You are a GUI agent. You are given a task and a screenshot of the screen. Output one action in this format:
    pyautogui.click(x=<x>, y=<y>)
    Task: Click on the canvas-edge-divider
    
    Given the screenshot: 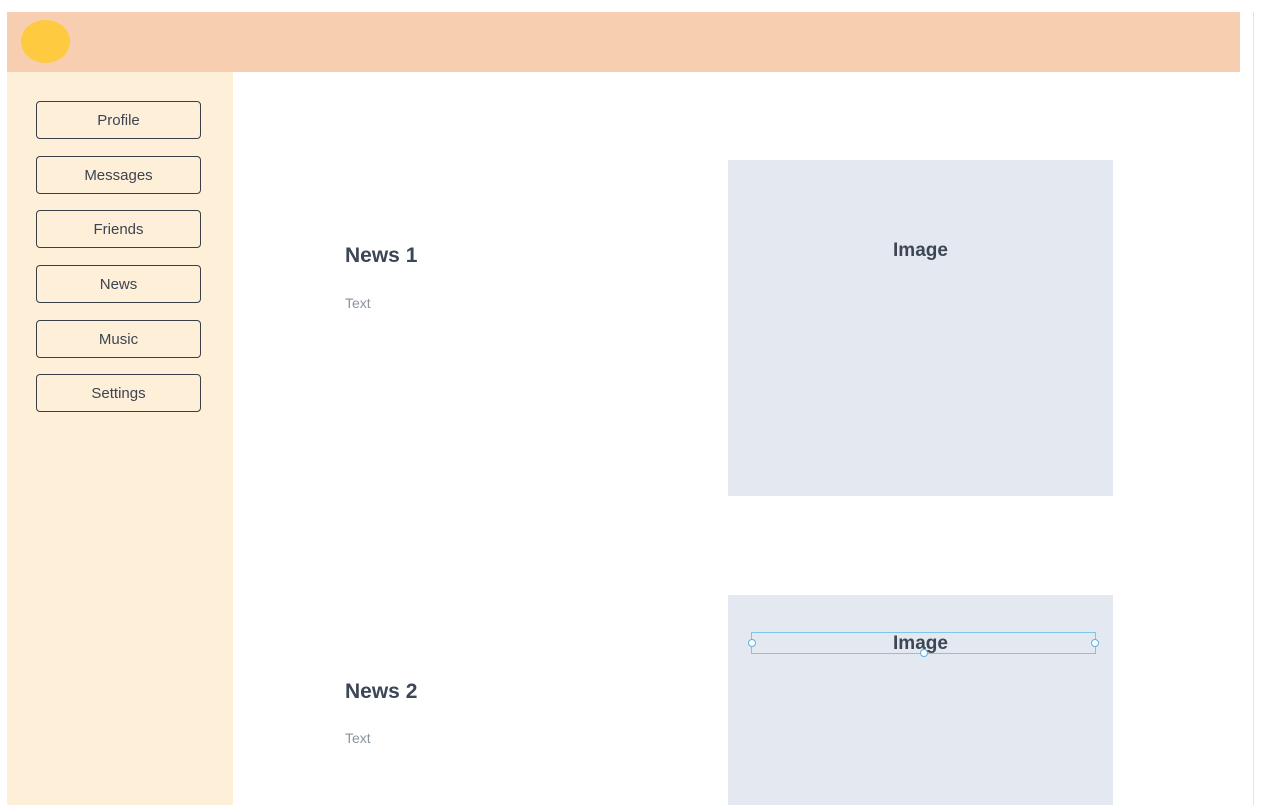 What is the action you would take?
    pyautogui.click(x=1253, y=408)
    